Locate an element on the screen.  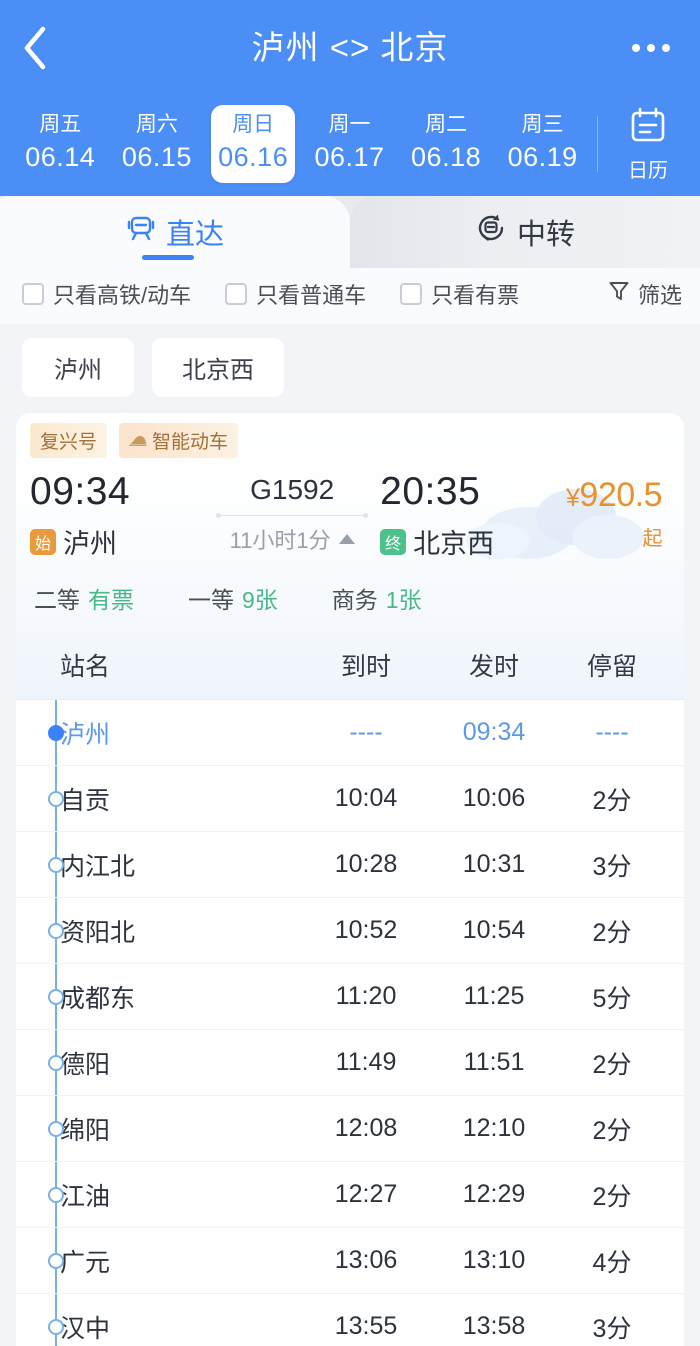
filter-button: 筛选 is located at coordinates (645, 294).